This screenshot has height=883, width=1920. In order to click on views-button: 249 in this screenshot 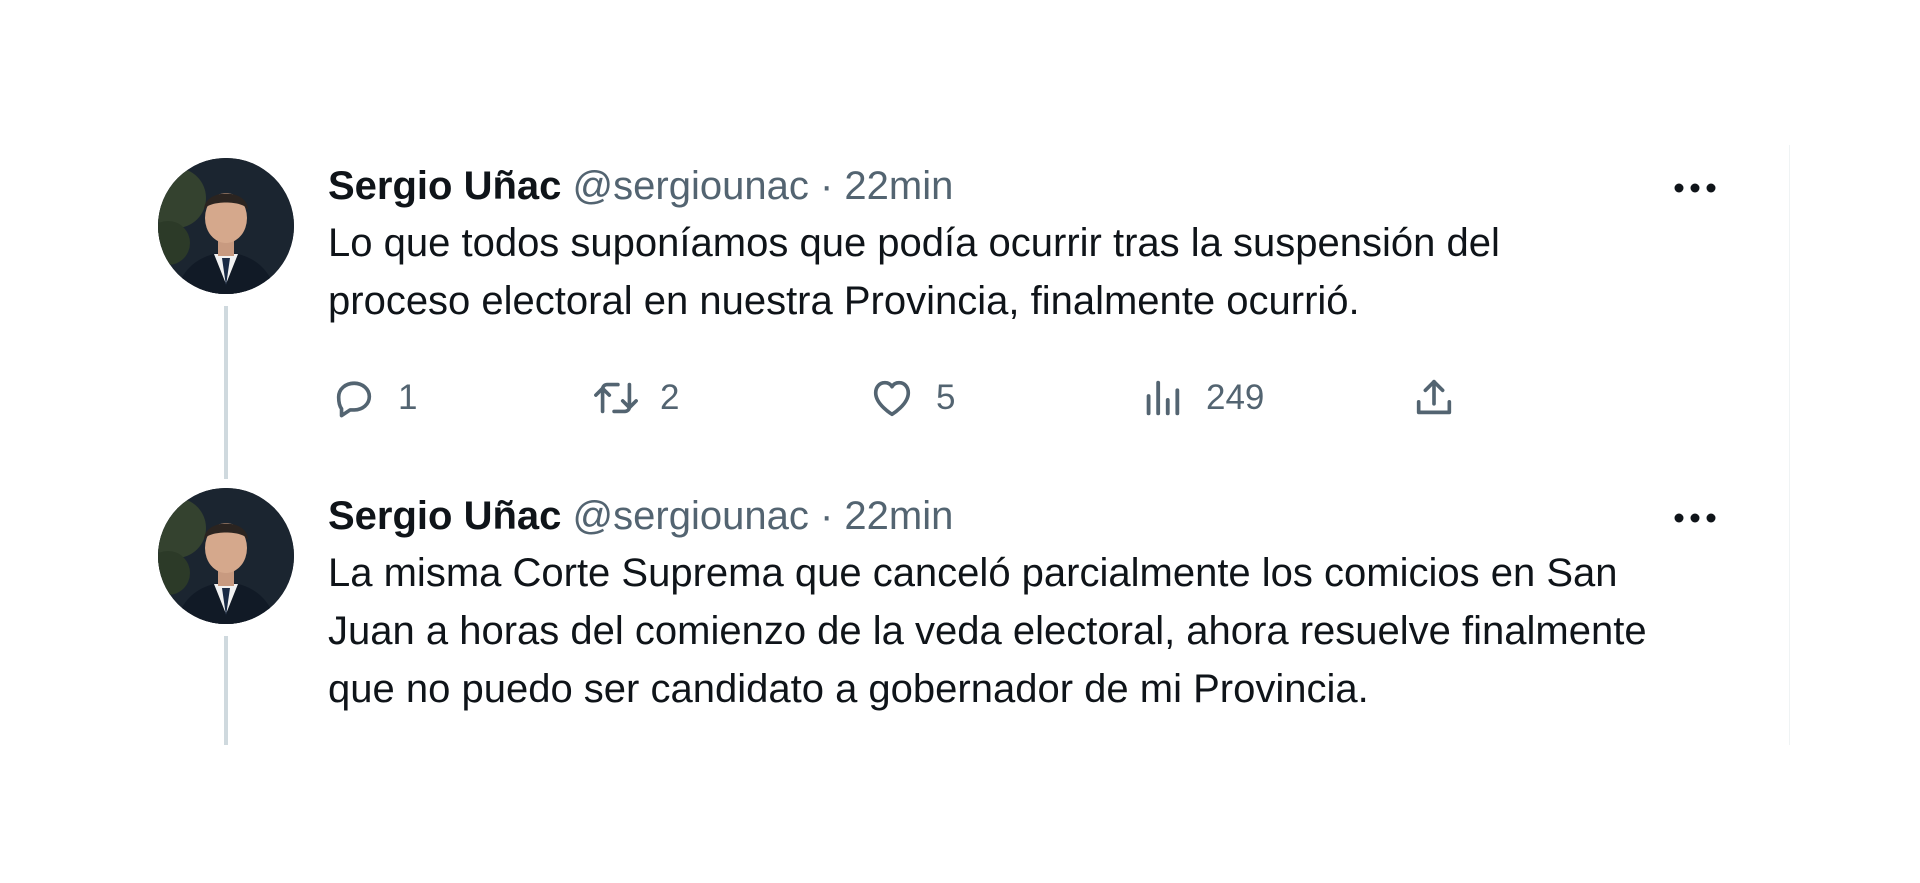, I will do `click(1200, 398)`.